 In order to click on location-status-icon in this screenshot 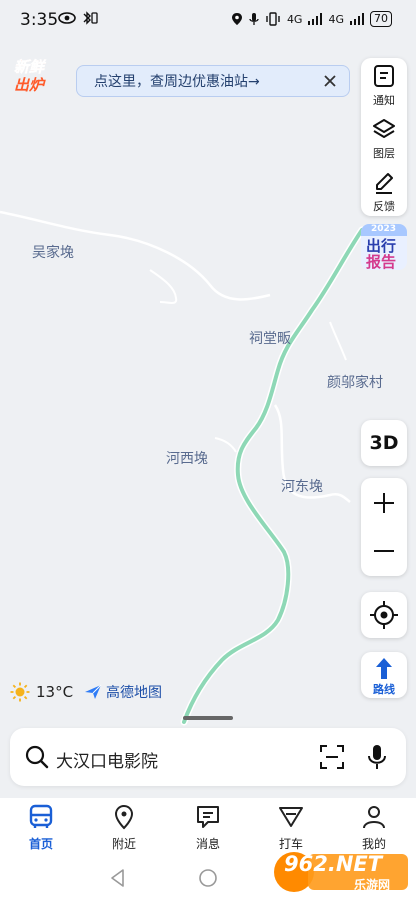, I will do `click(236, 19)`.